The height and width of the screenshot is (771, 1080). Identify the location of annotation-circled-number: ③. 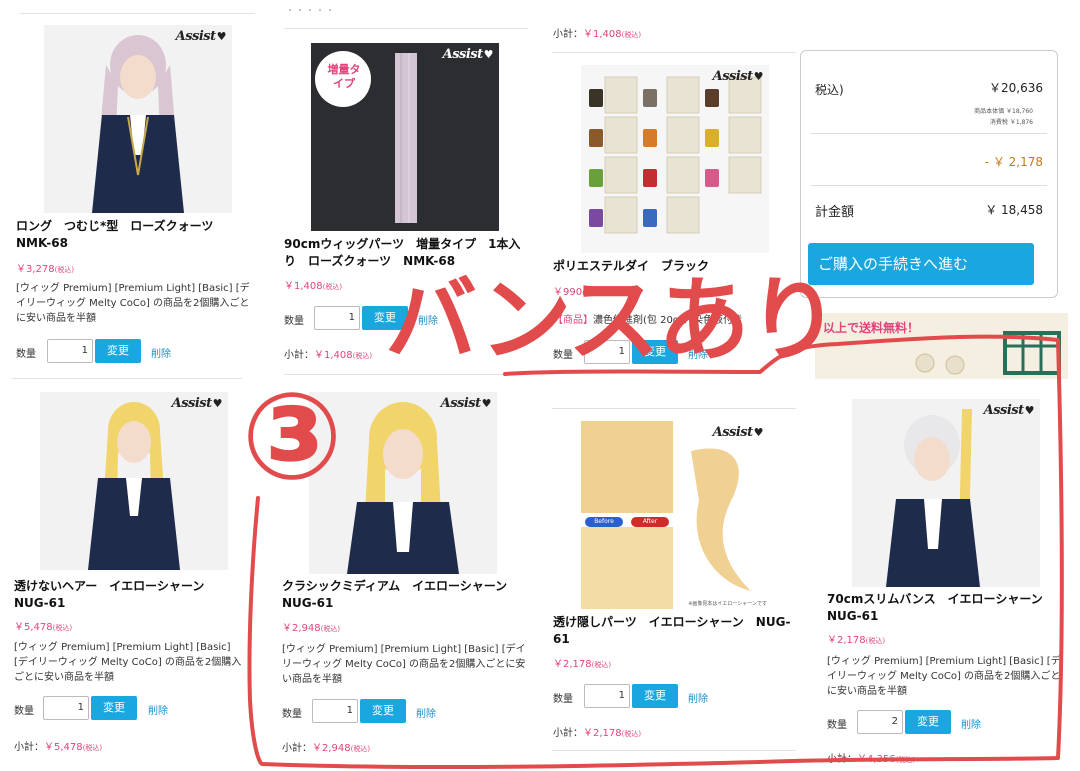
(292, 437).